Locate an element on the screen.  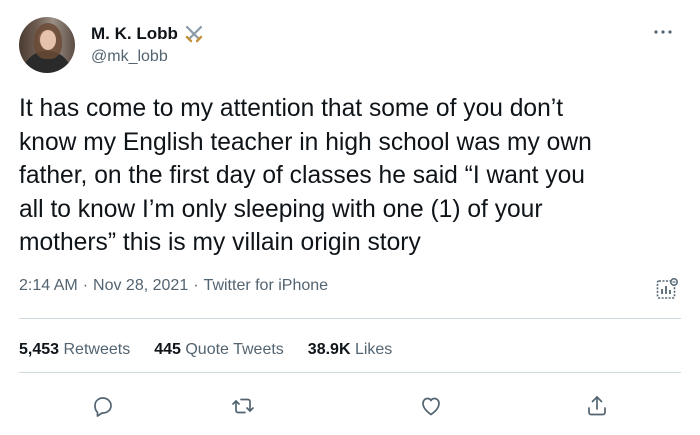
share-button is located at coordinates (597, 406).